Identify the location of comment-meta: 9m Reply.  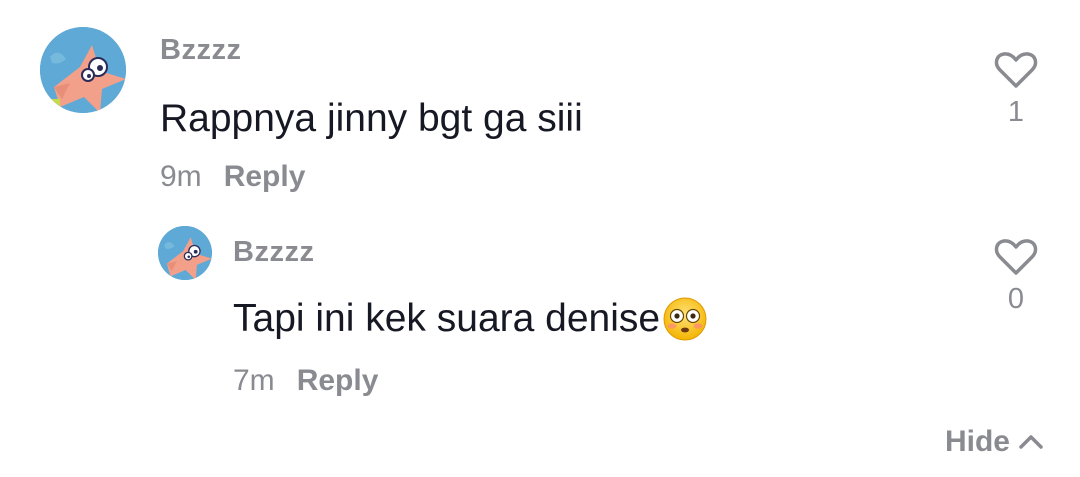
(232, 177).